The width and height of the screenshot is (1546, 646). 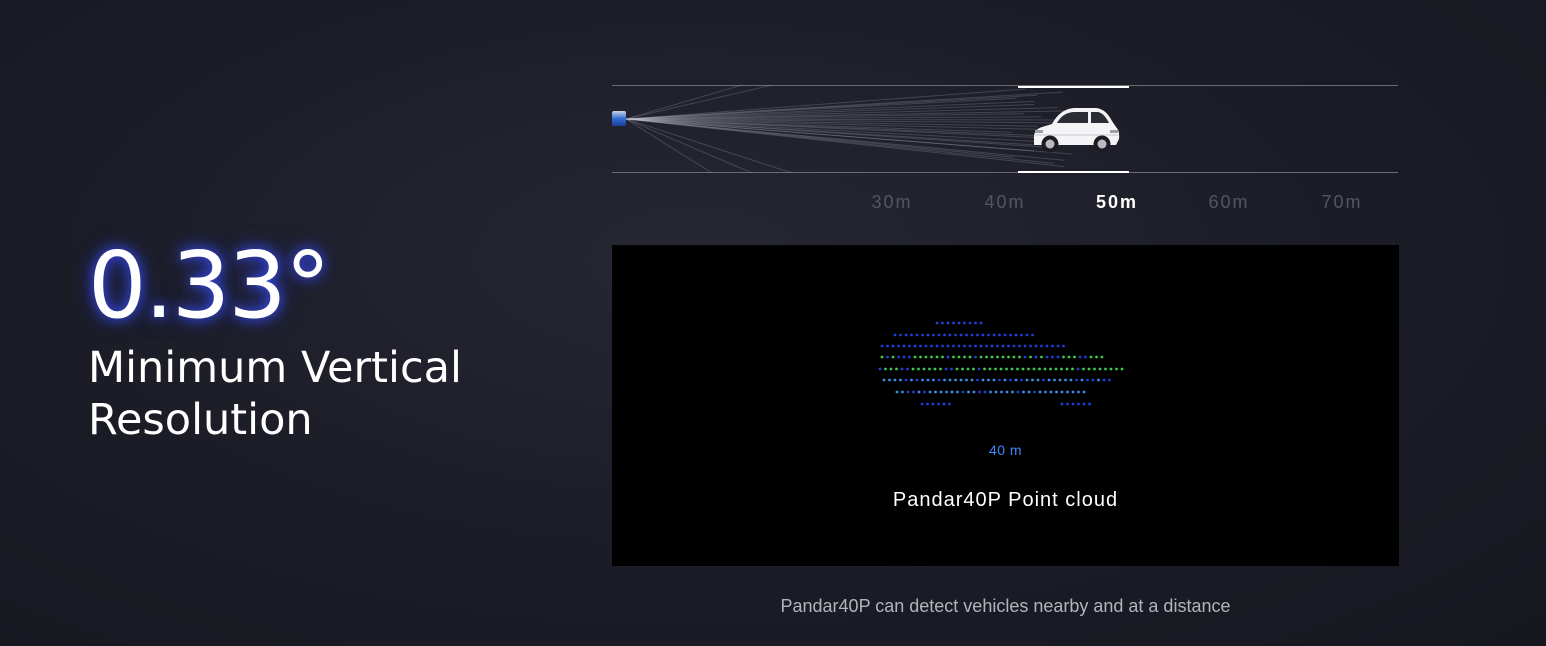 What do you see at coordinates (298, 394) in the screenshot?
I see `spec-label: Minimum Vertical Resolution` at bounding box center [298, 394].